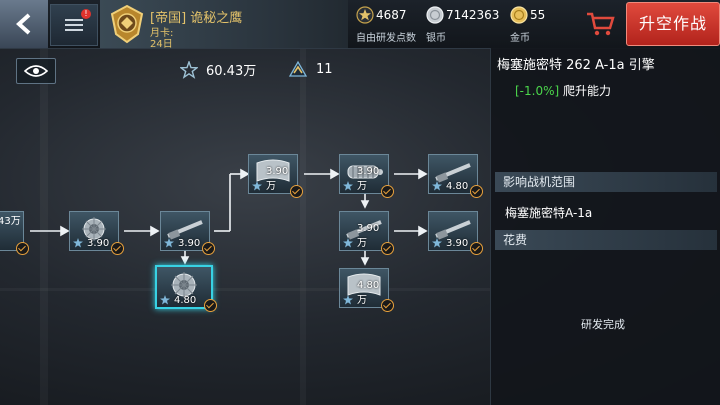 Image resolution: width=720 pixels, height=405 pixels. Describe the element at coordinates (587, 91) in the screenshot. I see `effect-text: 爬升能力` at that location.